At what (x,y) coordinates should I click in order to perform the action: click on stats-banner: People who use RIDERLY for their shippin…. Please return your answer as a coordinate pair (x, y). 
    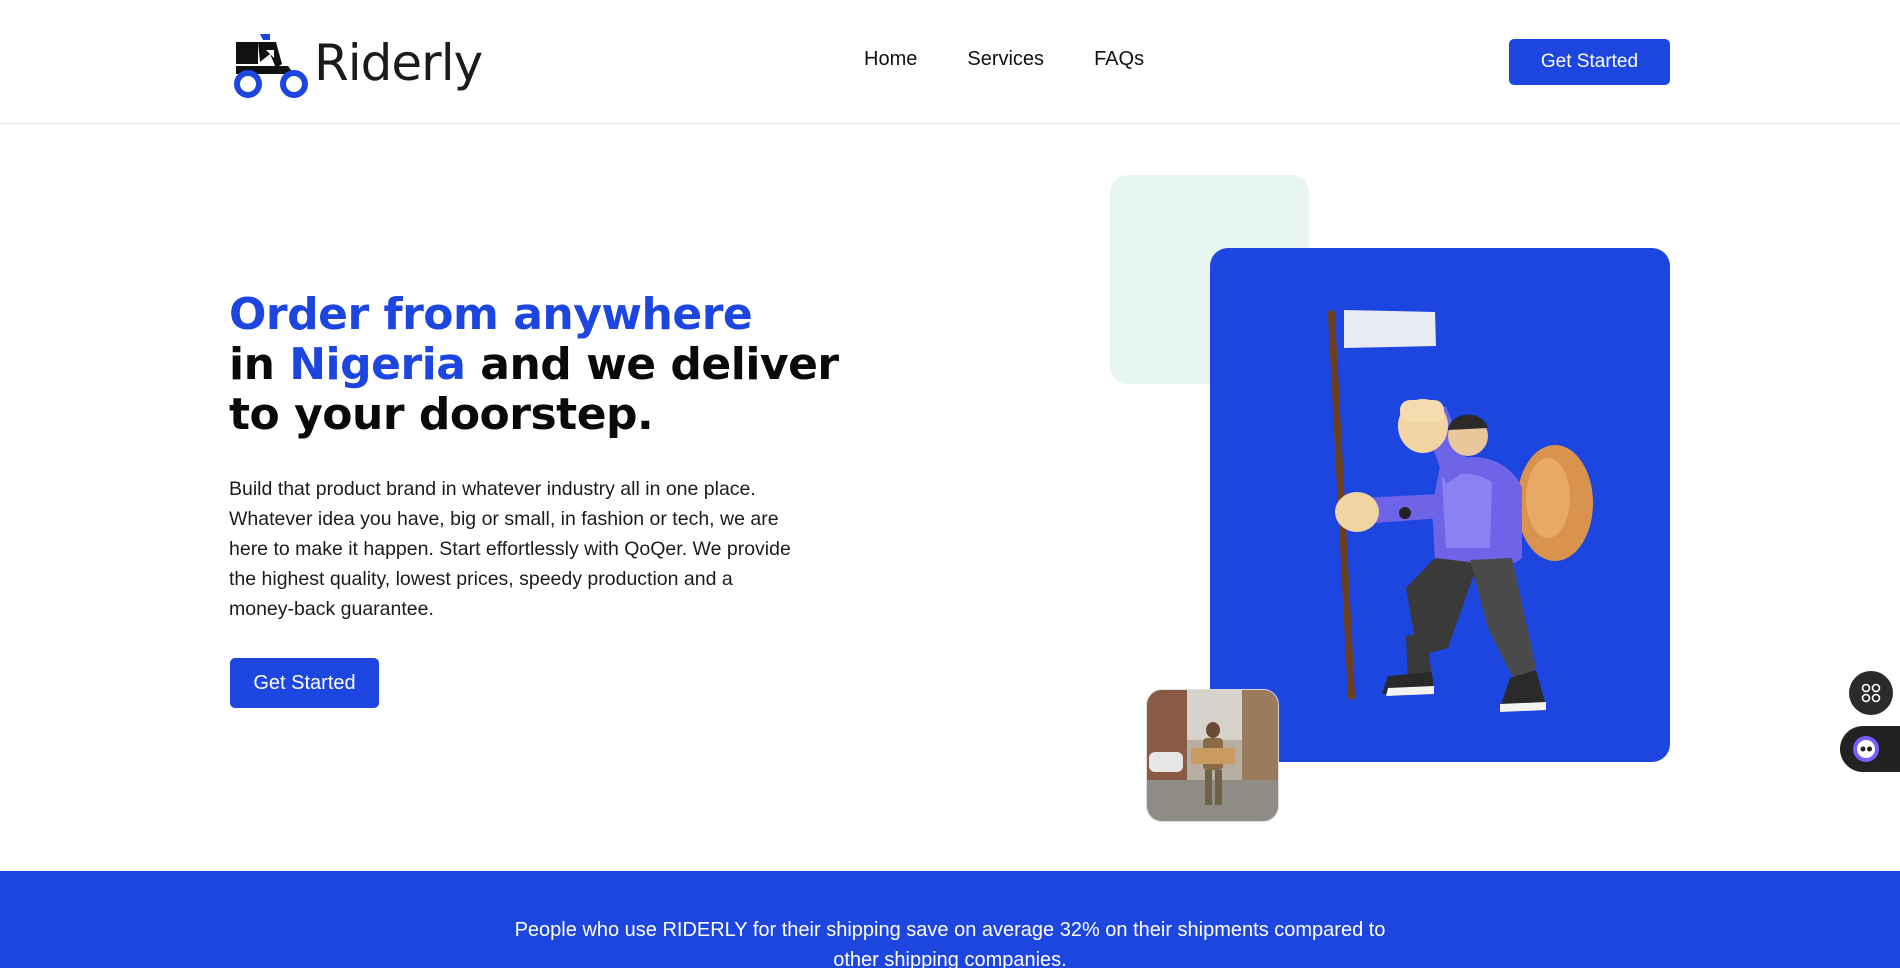
    Looking at the image, I should click on (950, 919).